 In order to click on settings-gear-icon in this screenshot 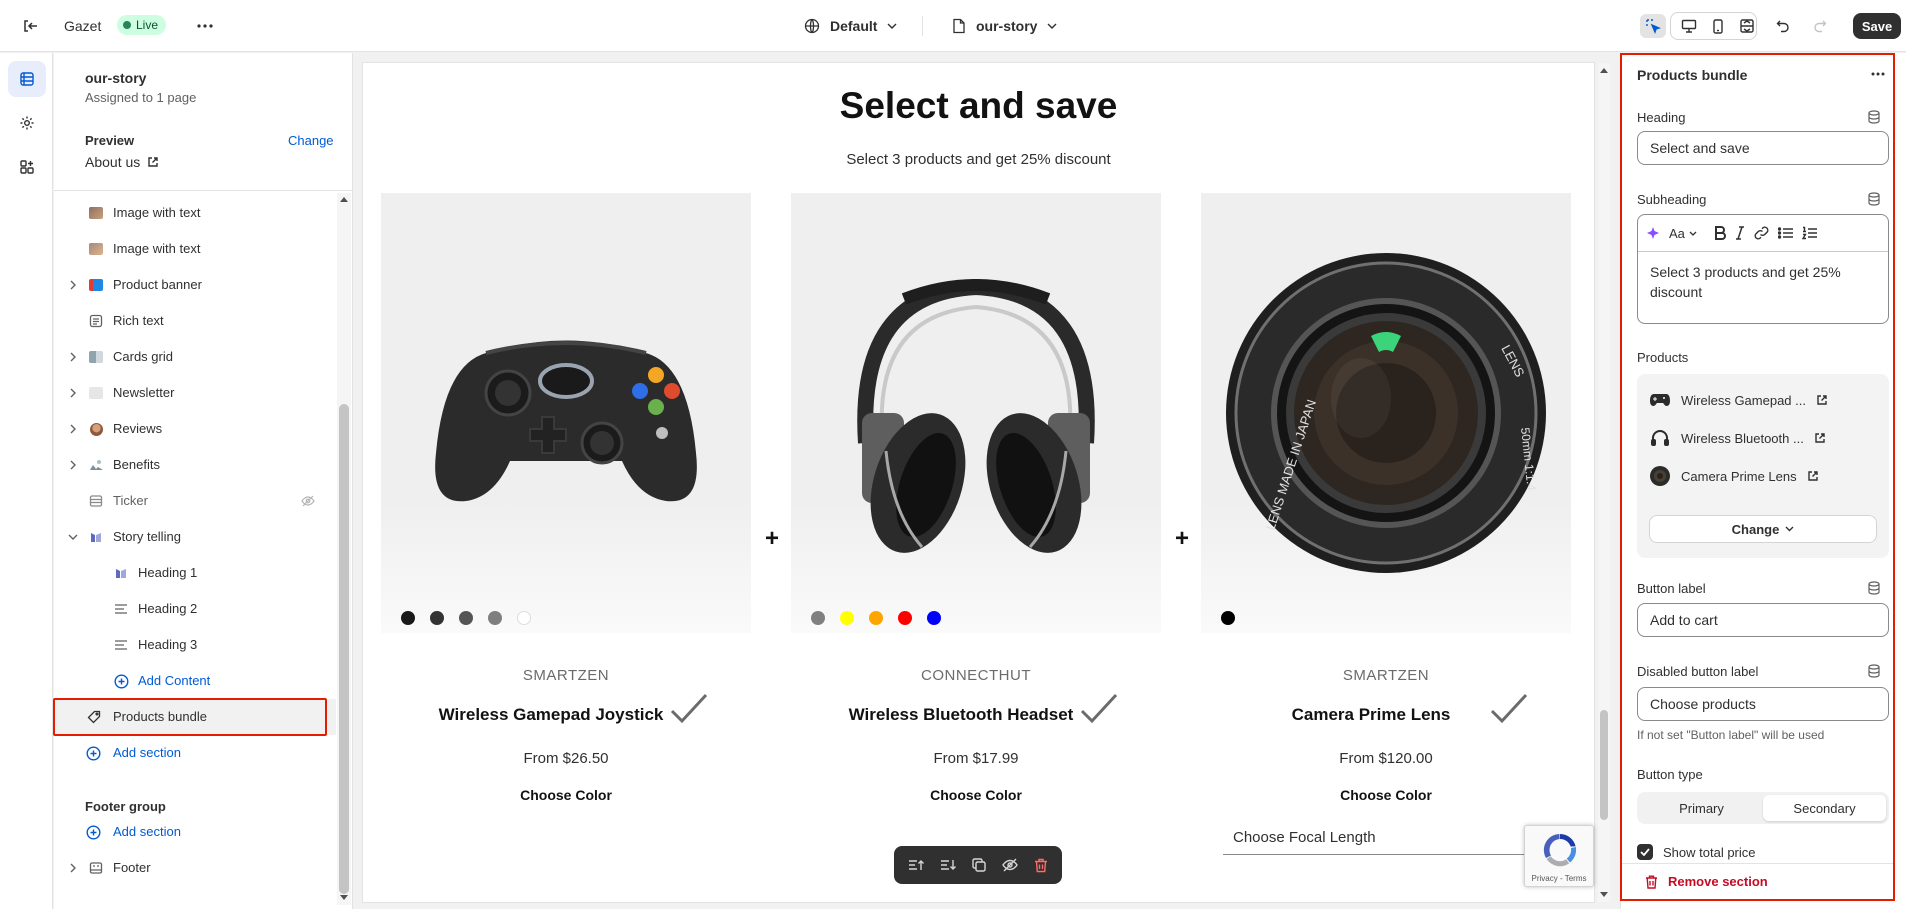, I will do `click(27, 123)`.